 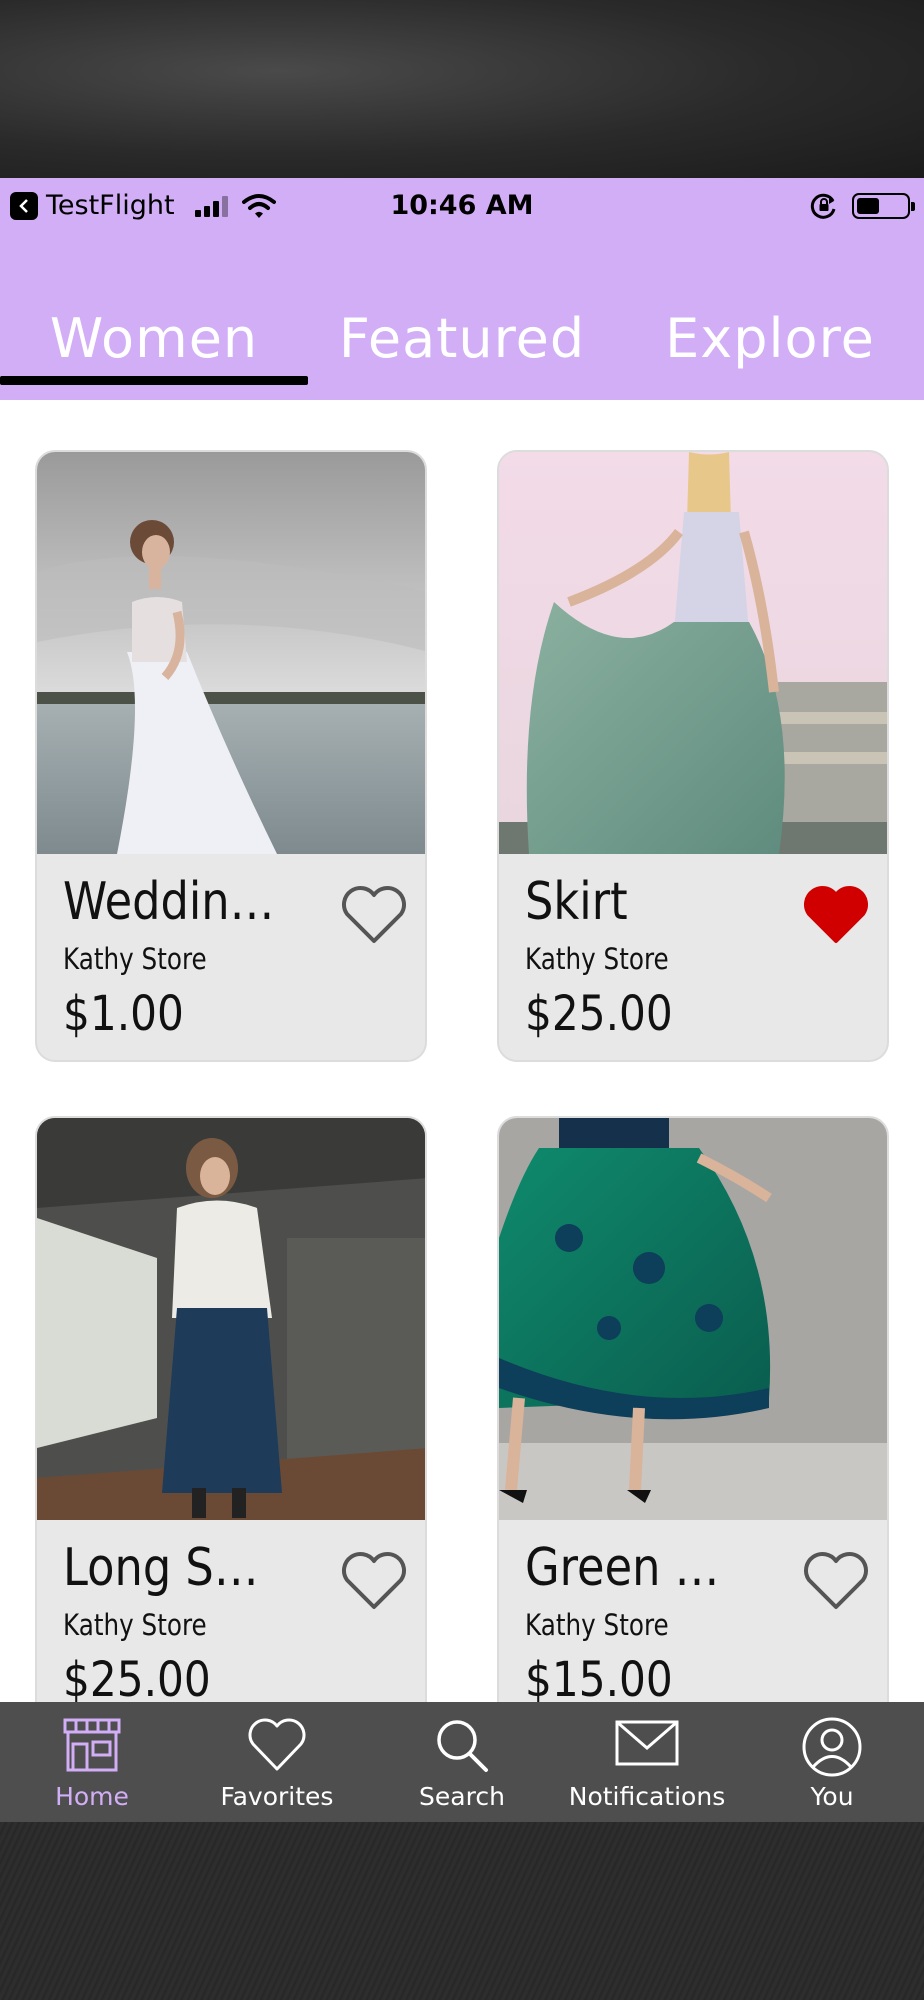 I want to click on background-fabric-bottom, so click(x=462, y=1911).